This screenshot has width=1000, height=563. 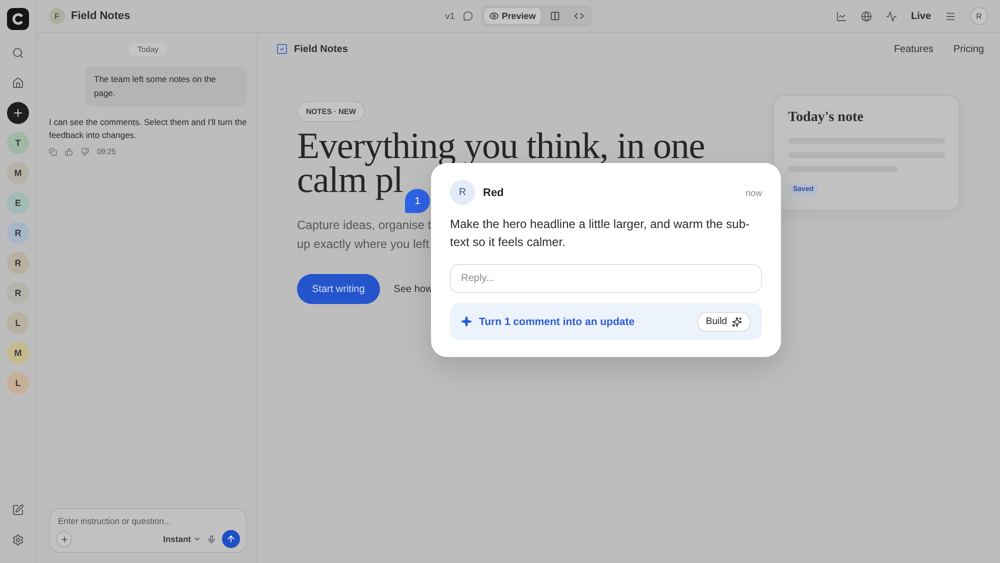 I want to click on globe-icon, so click(x=866, y=16).